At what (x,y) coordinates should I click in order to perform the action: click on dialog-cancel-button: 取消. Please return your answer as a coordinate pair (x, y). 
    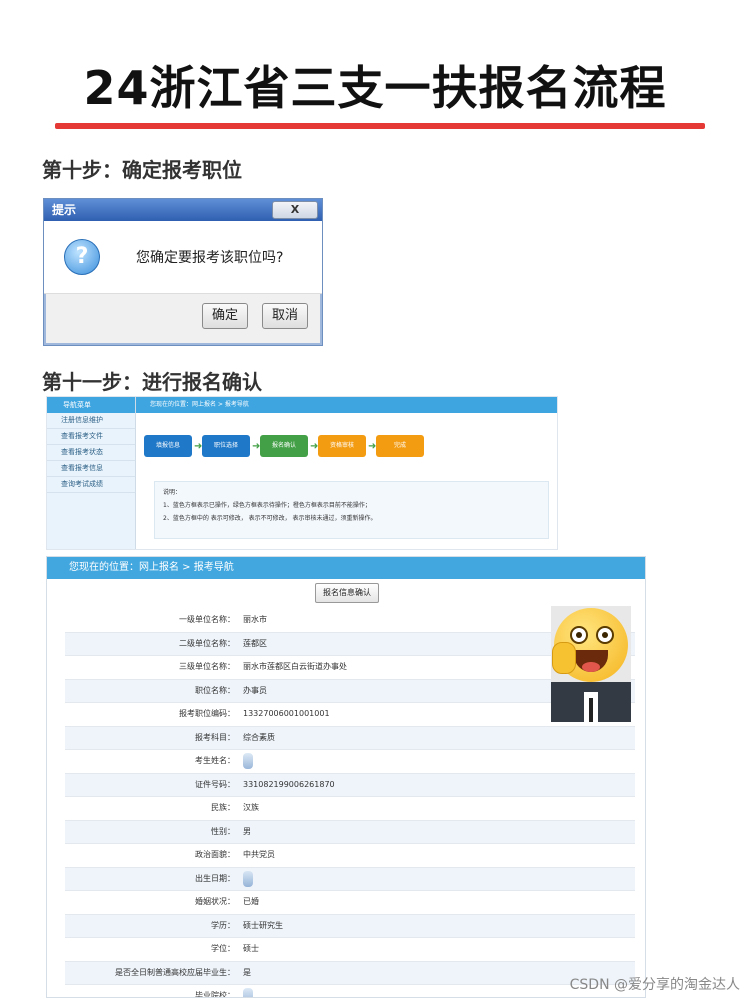
    Looking at the image, I should click on (285, 316).